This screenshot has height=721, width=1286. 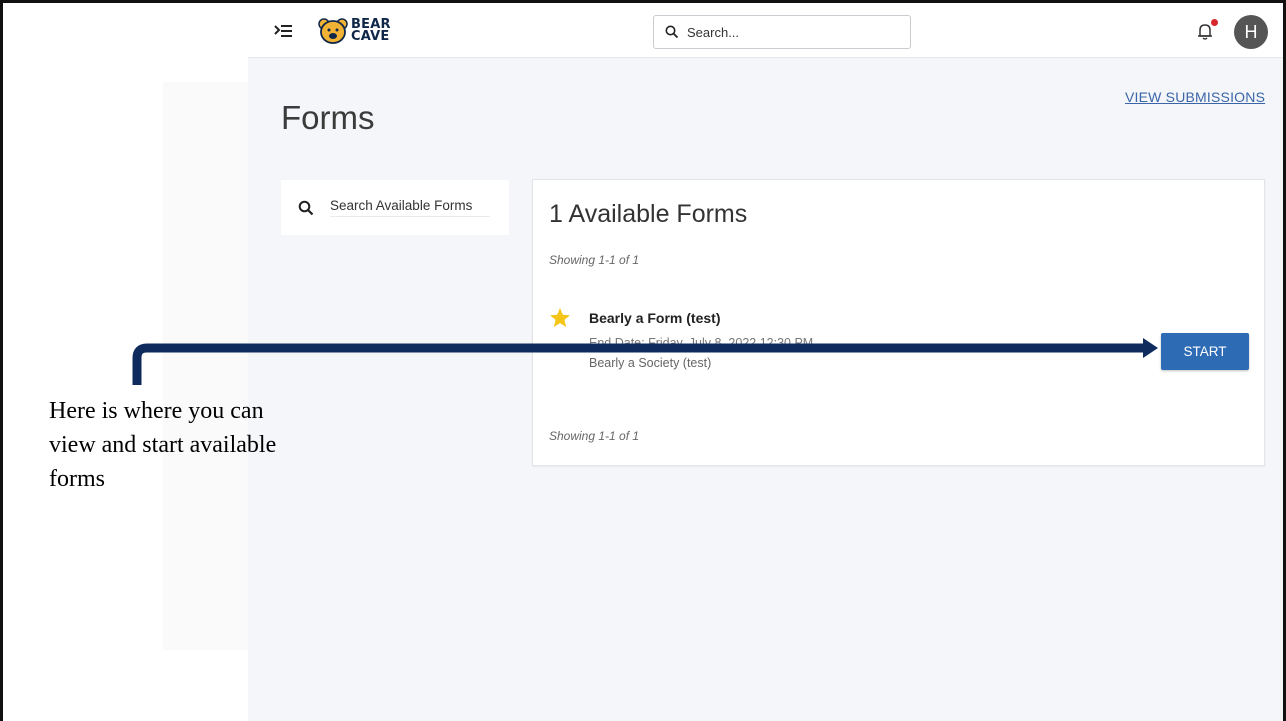 What do you see at coordinates (1251, 32) in the screenshot?
I see `avatar: H` at bounding box center [1251, 32].